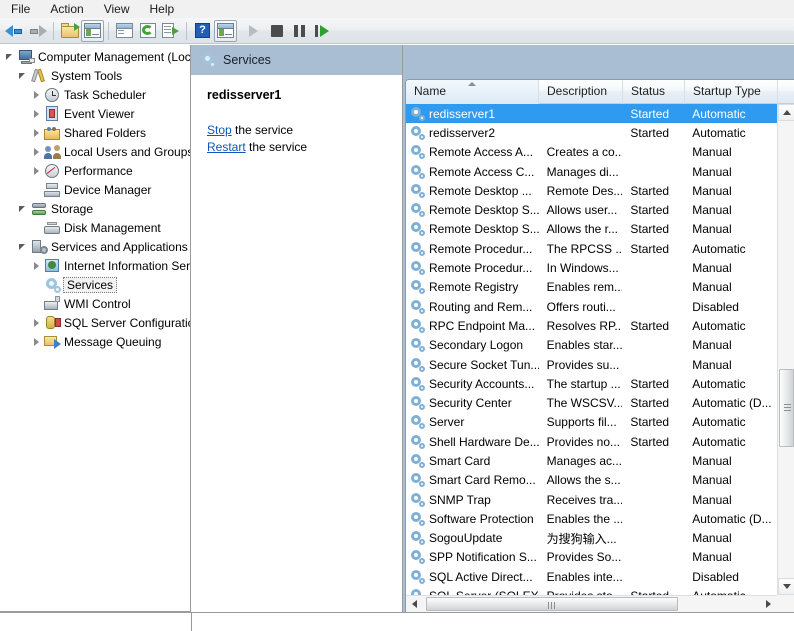 The image size is (794, 631). I want to click on tree-item-device-manager: Device Manager, so click(95, 189).